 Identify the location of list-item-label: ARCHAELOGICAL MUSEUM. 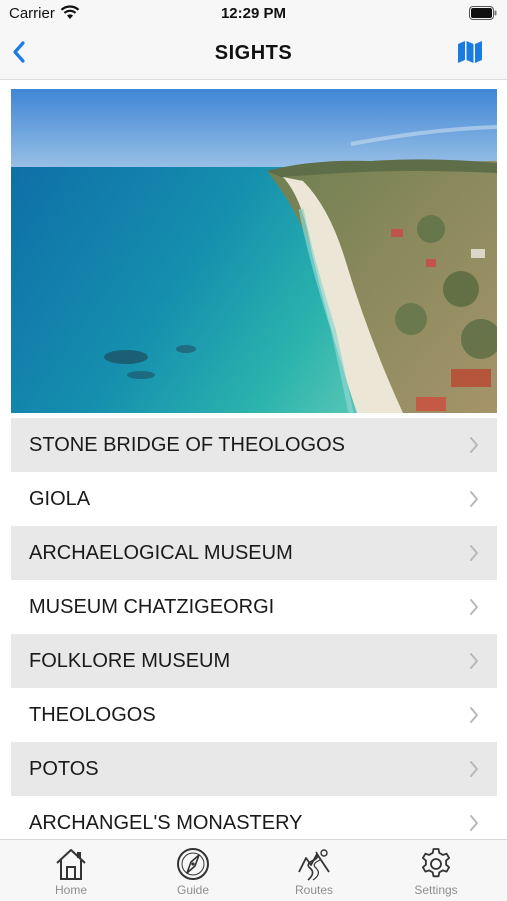
(161, 552).